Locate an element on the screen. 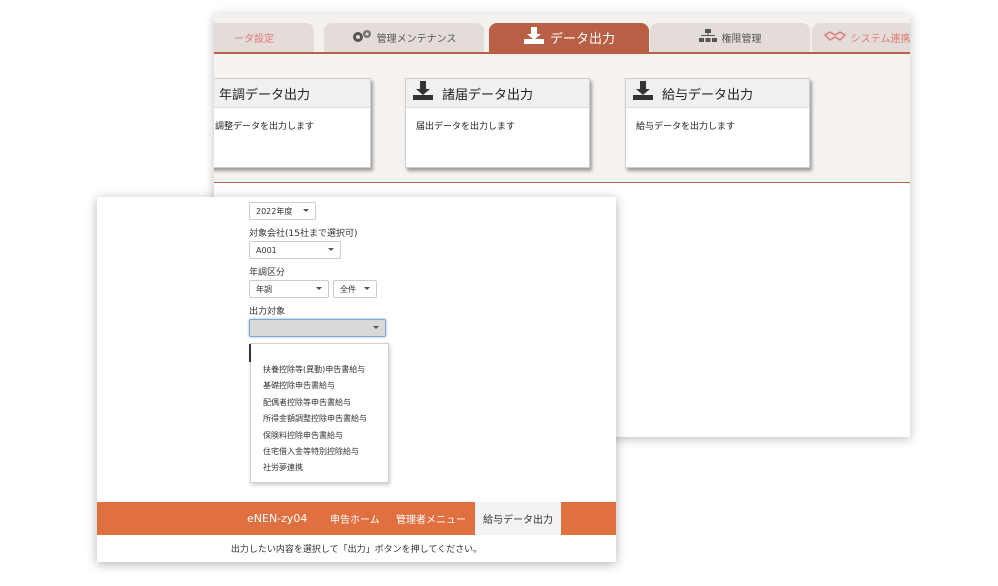 This screenshot has width=998, height=586. dropdown-option: 配偶者控除等申告書給与 is located at coordinates (307, 402).